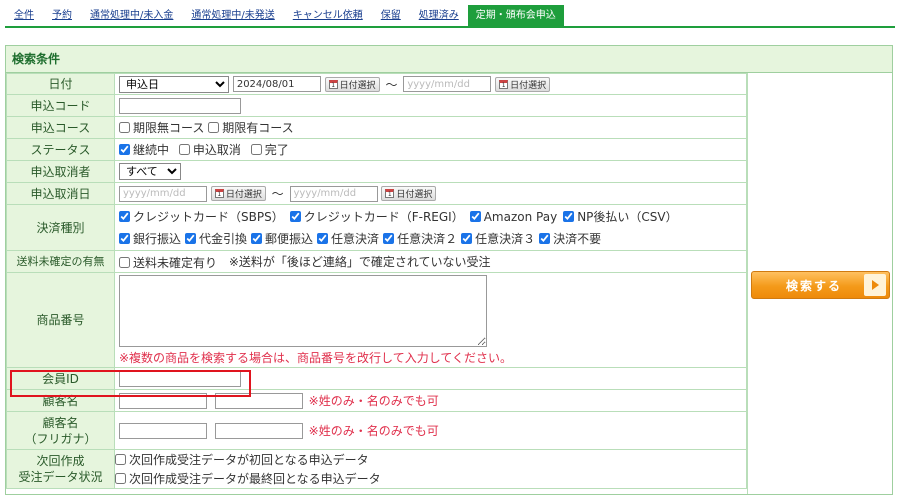 The height and width of the screenshot is (498, 900). Describe the element at coordinates (130, 383) in the screenshot. I see `member-id-highlight-box` at that location.